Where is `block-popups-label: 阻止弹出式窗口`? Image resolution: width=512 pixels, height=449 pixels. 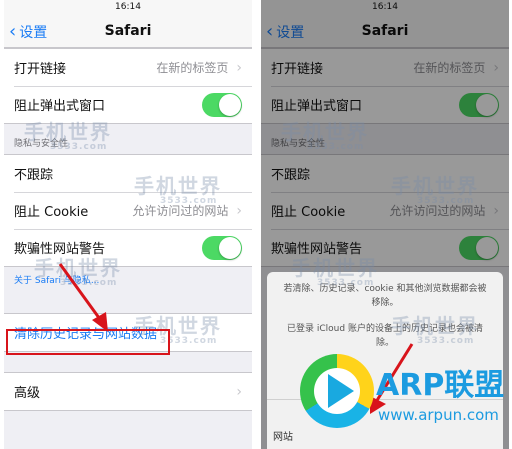 block-popups-label: 阻止弹出式窗口 is located at coordinates (60, 106).